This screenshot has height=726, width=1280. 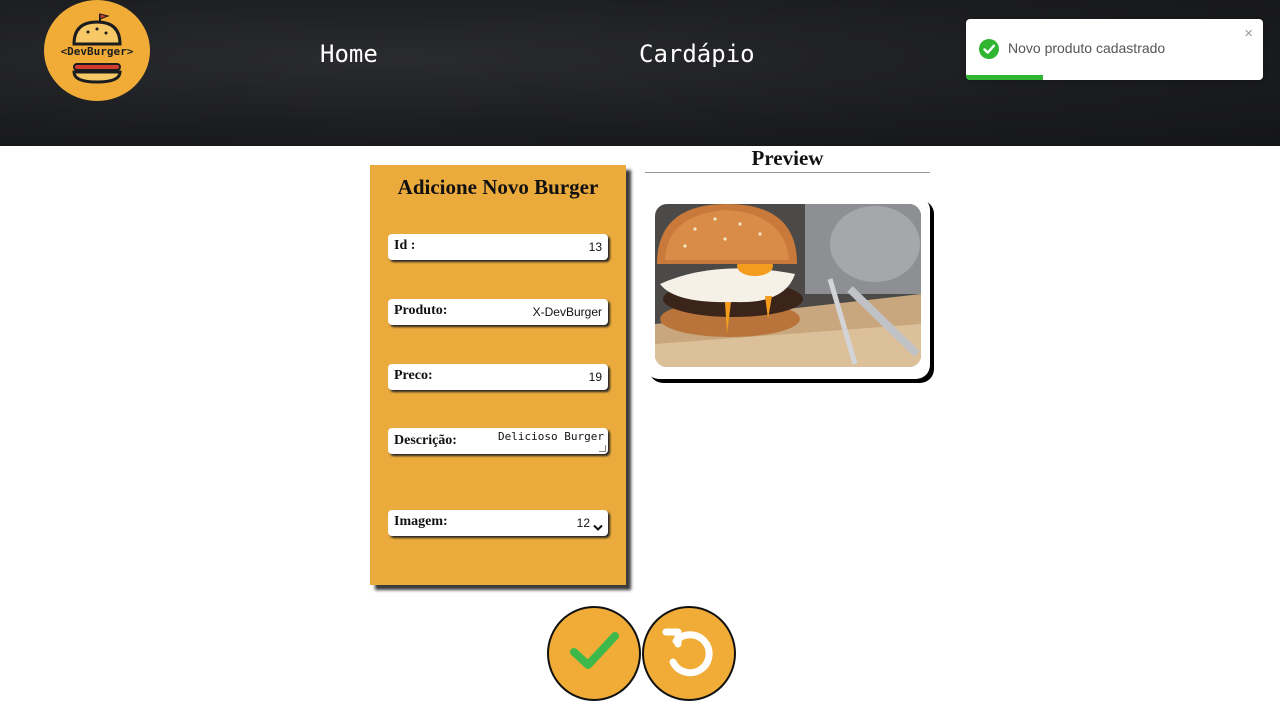 What do you see at coordinates (551, 436) in the screenshot?
I see `descricao-textarea: Delicioso Burger` at bounding box center [551, 436].